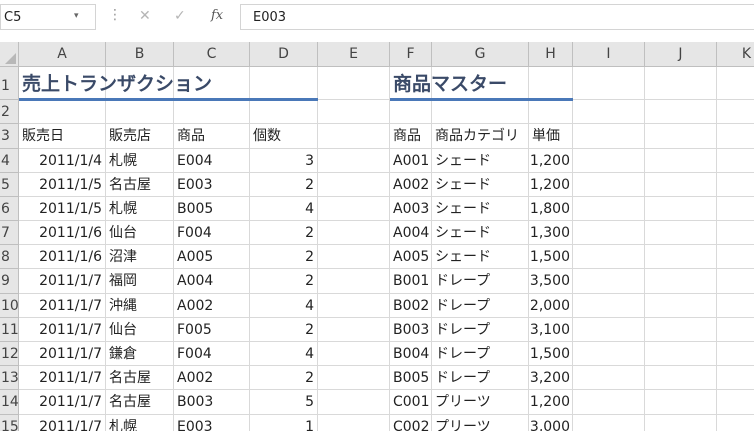 The height and width of the screenshot is (431, 754). I want to click on cell-e2, so click(354, 112).